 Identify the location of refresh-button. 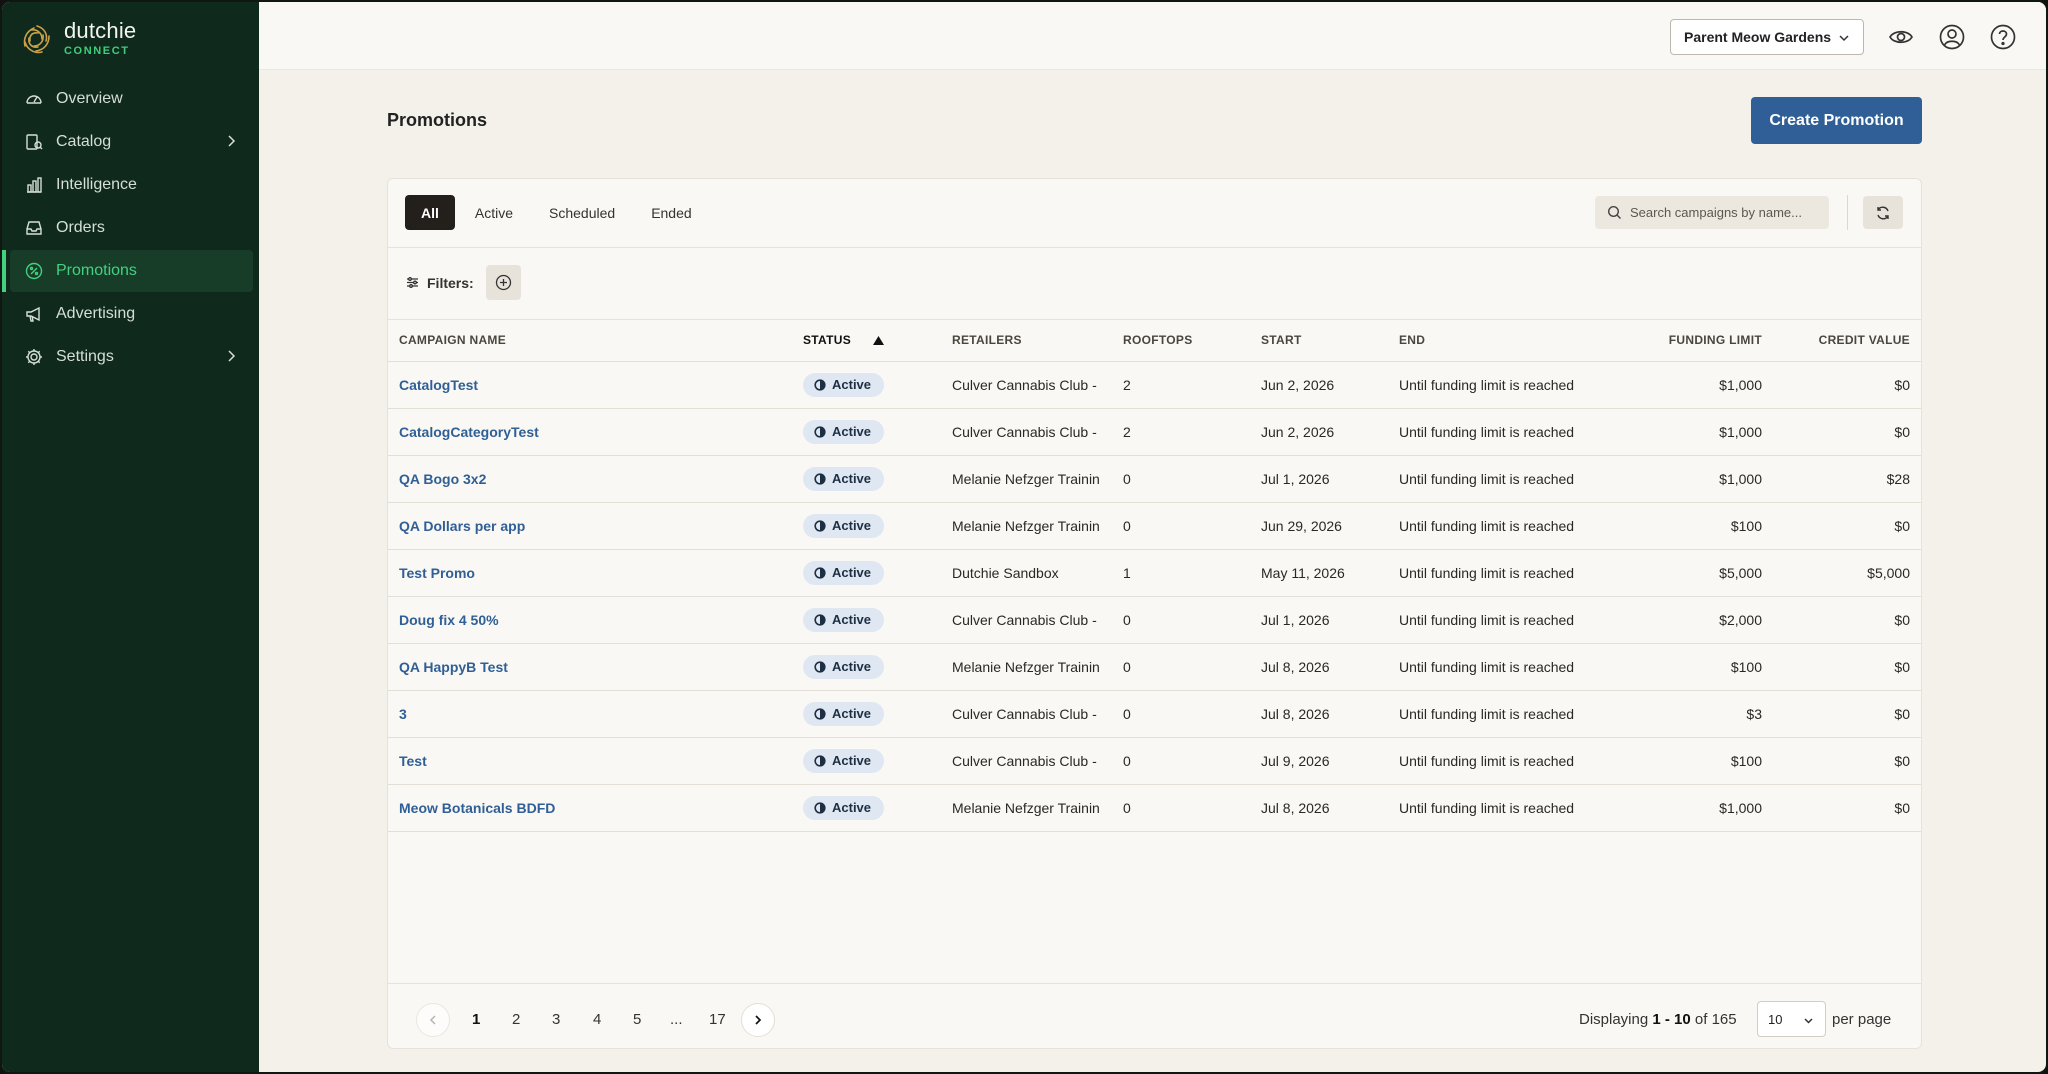
(1883, 212).